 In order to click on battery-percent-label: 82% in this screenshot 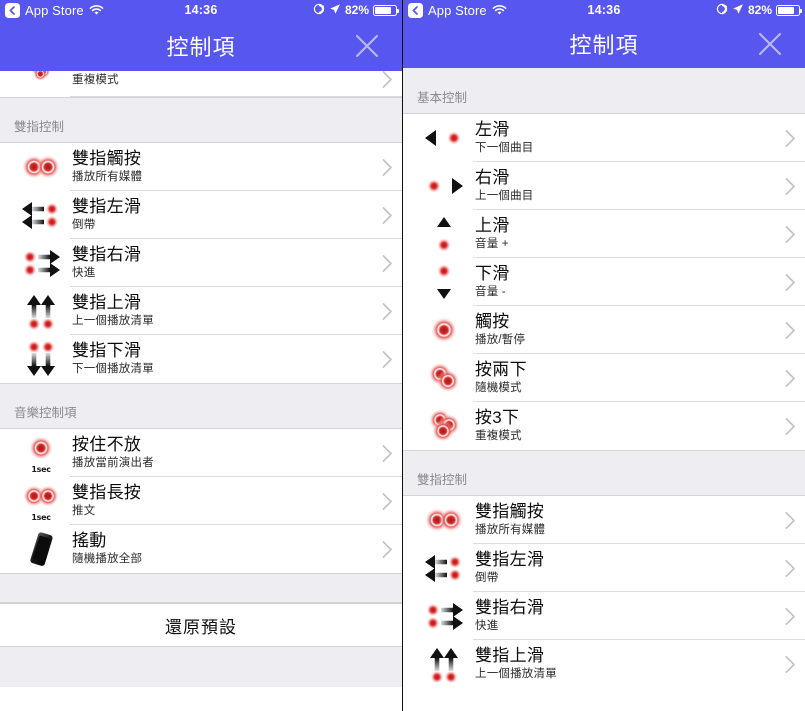, I will do `click(356, 10)`.